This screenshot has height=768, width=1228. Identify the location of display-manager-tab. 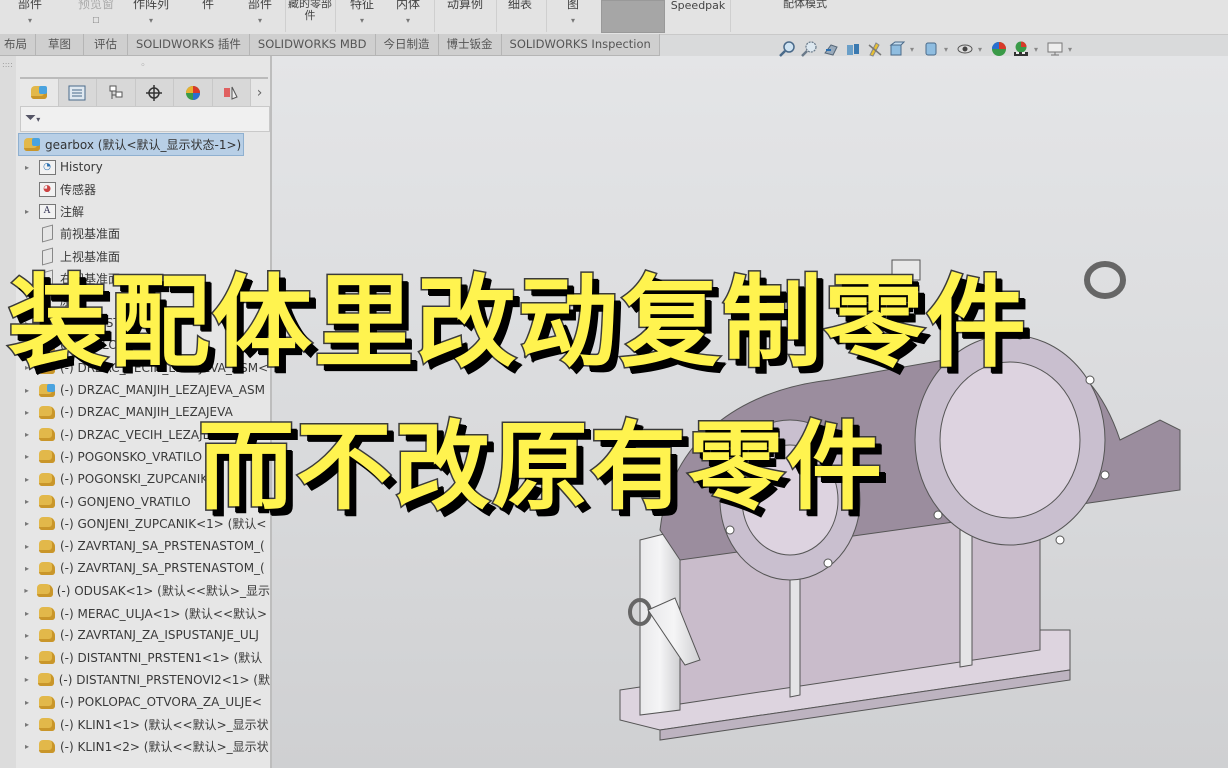
(193, 92).